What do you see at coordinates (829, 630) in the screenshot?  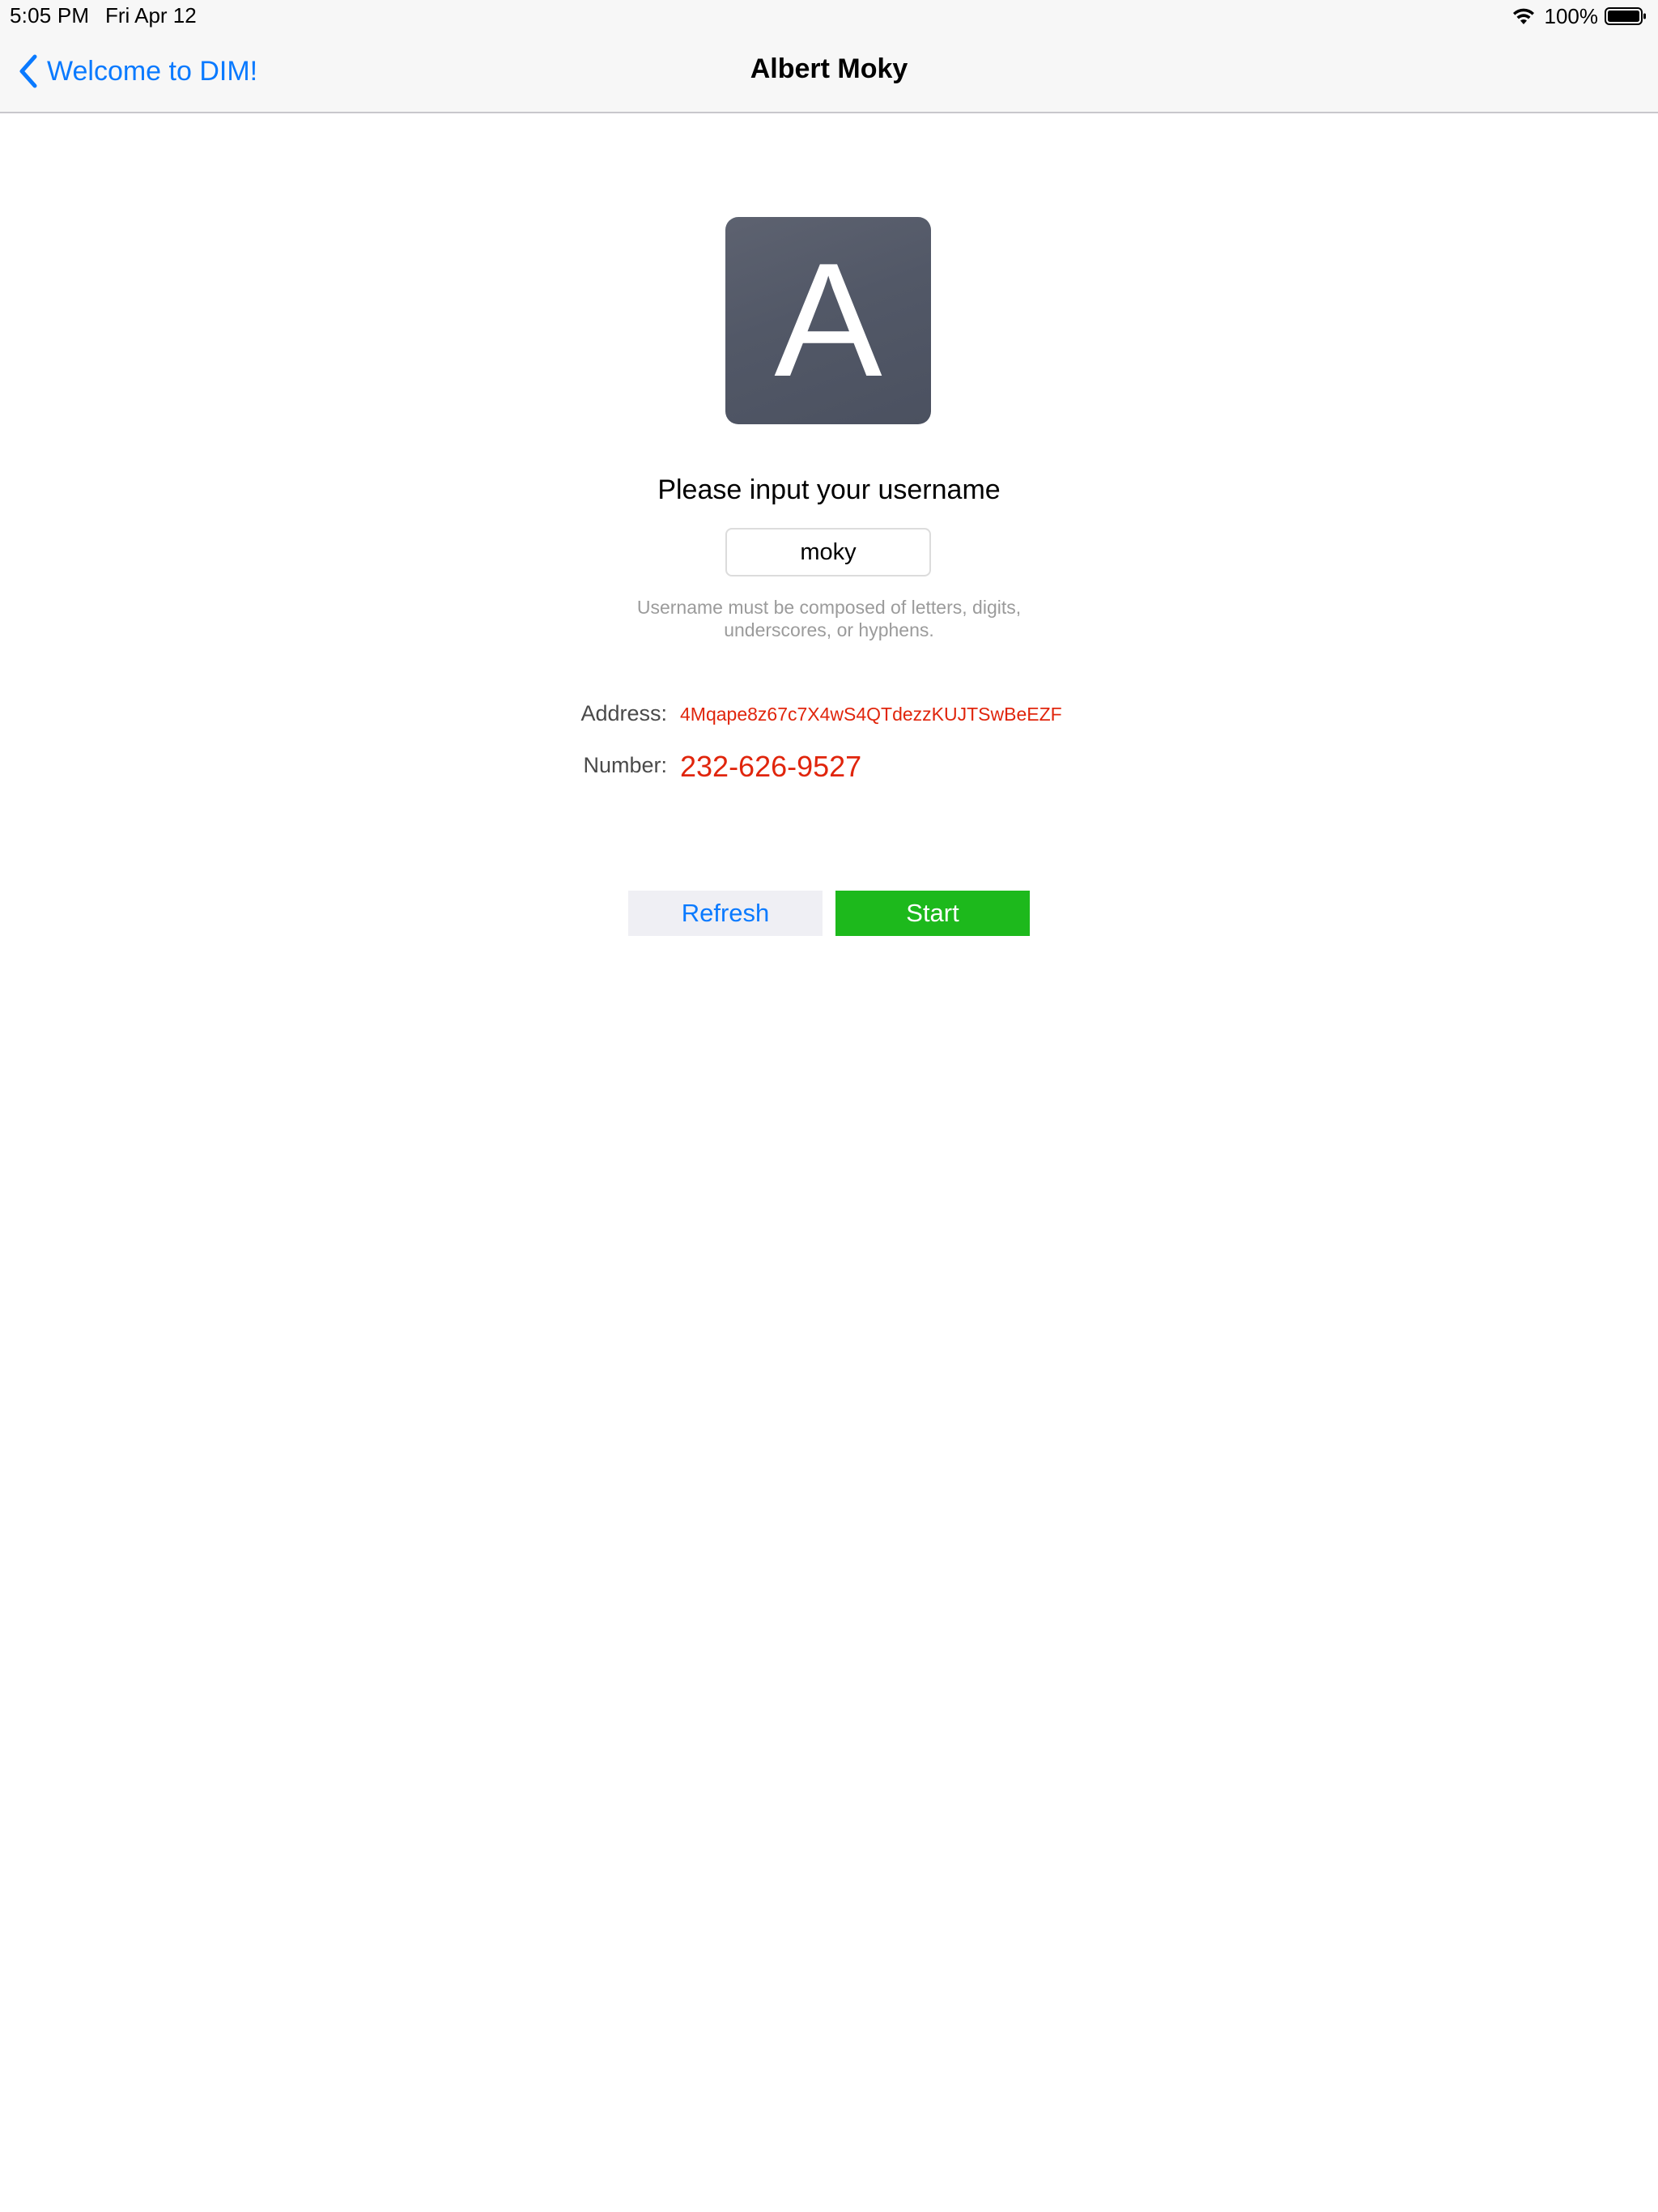 I see `username-hint-line-2: underscores, or hyphens.` at bounding box center [829, 630].